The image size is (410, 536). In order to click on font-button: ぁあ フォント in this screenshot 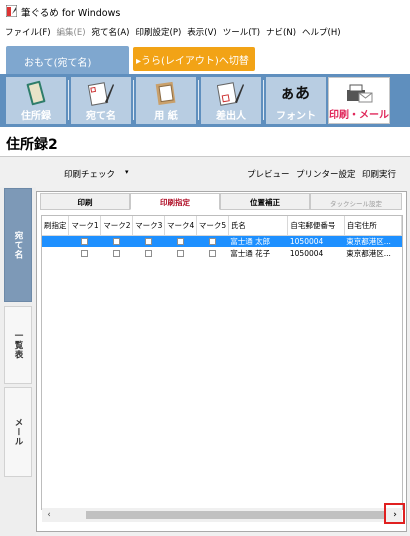, I will do `click(296, 100)`.